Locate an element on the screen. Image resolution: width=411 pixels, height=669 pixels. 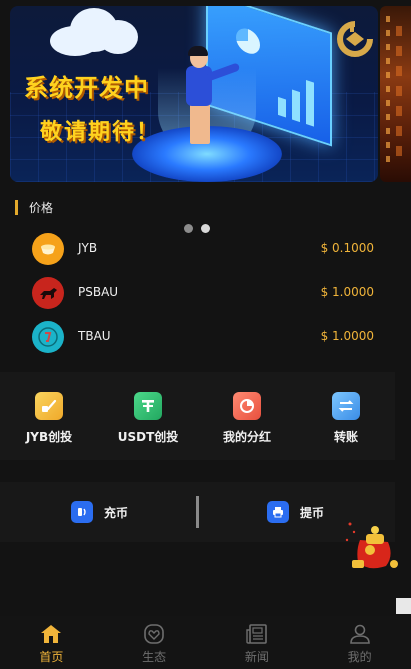
coin-row-psbau: PSBAU $ 1.0000 is located at coordinates (205, 293).